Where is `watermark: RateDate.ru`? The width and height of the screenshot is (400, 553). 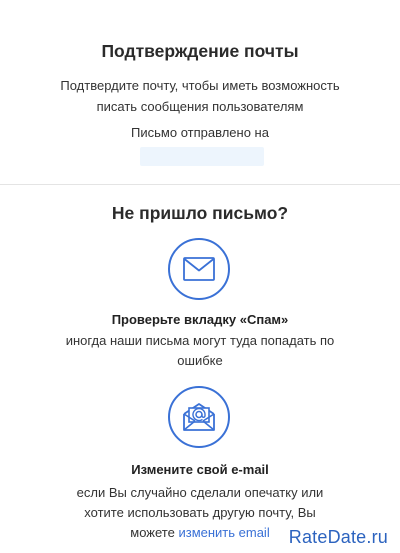
watermark: RateDate.ru is located at coordinates (338, 537).